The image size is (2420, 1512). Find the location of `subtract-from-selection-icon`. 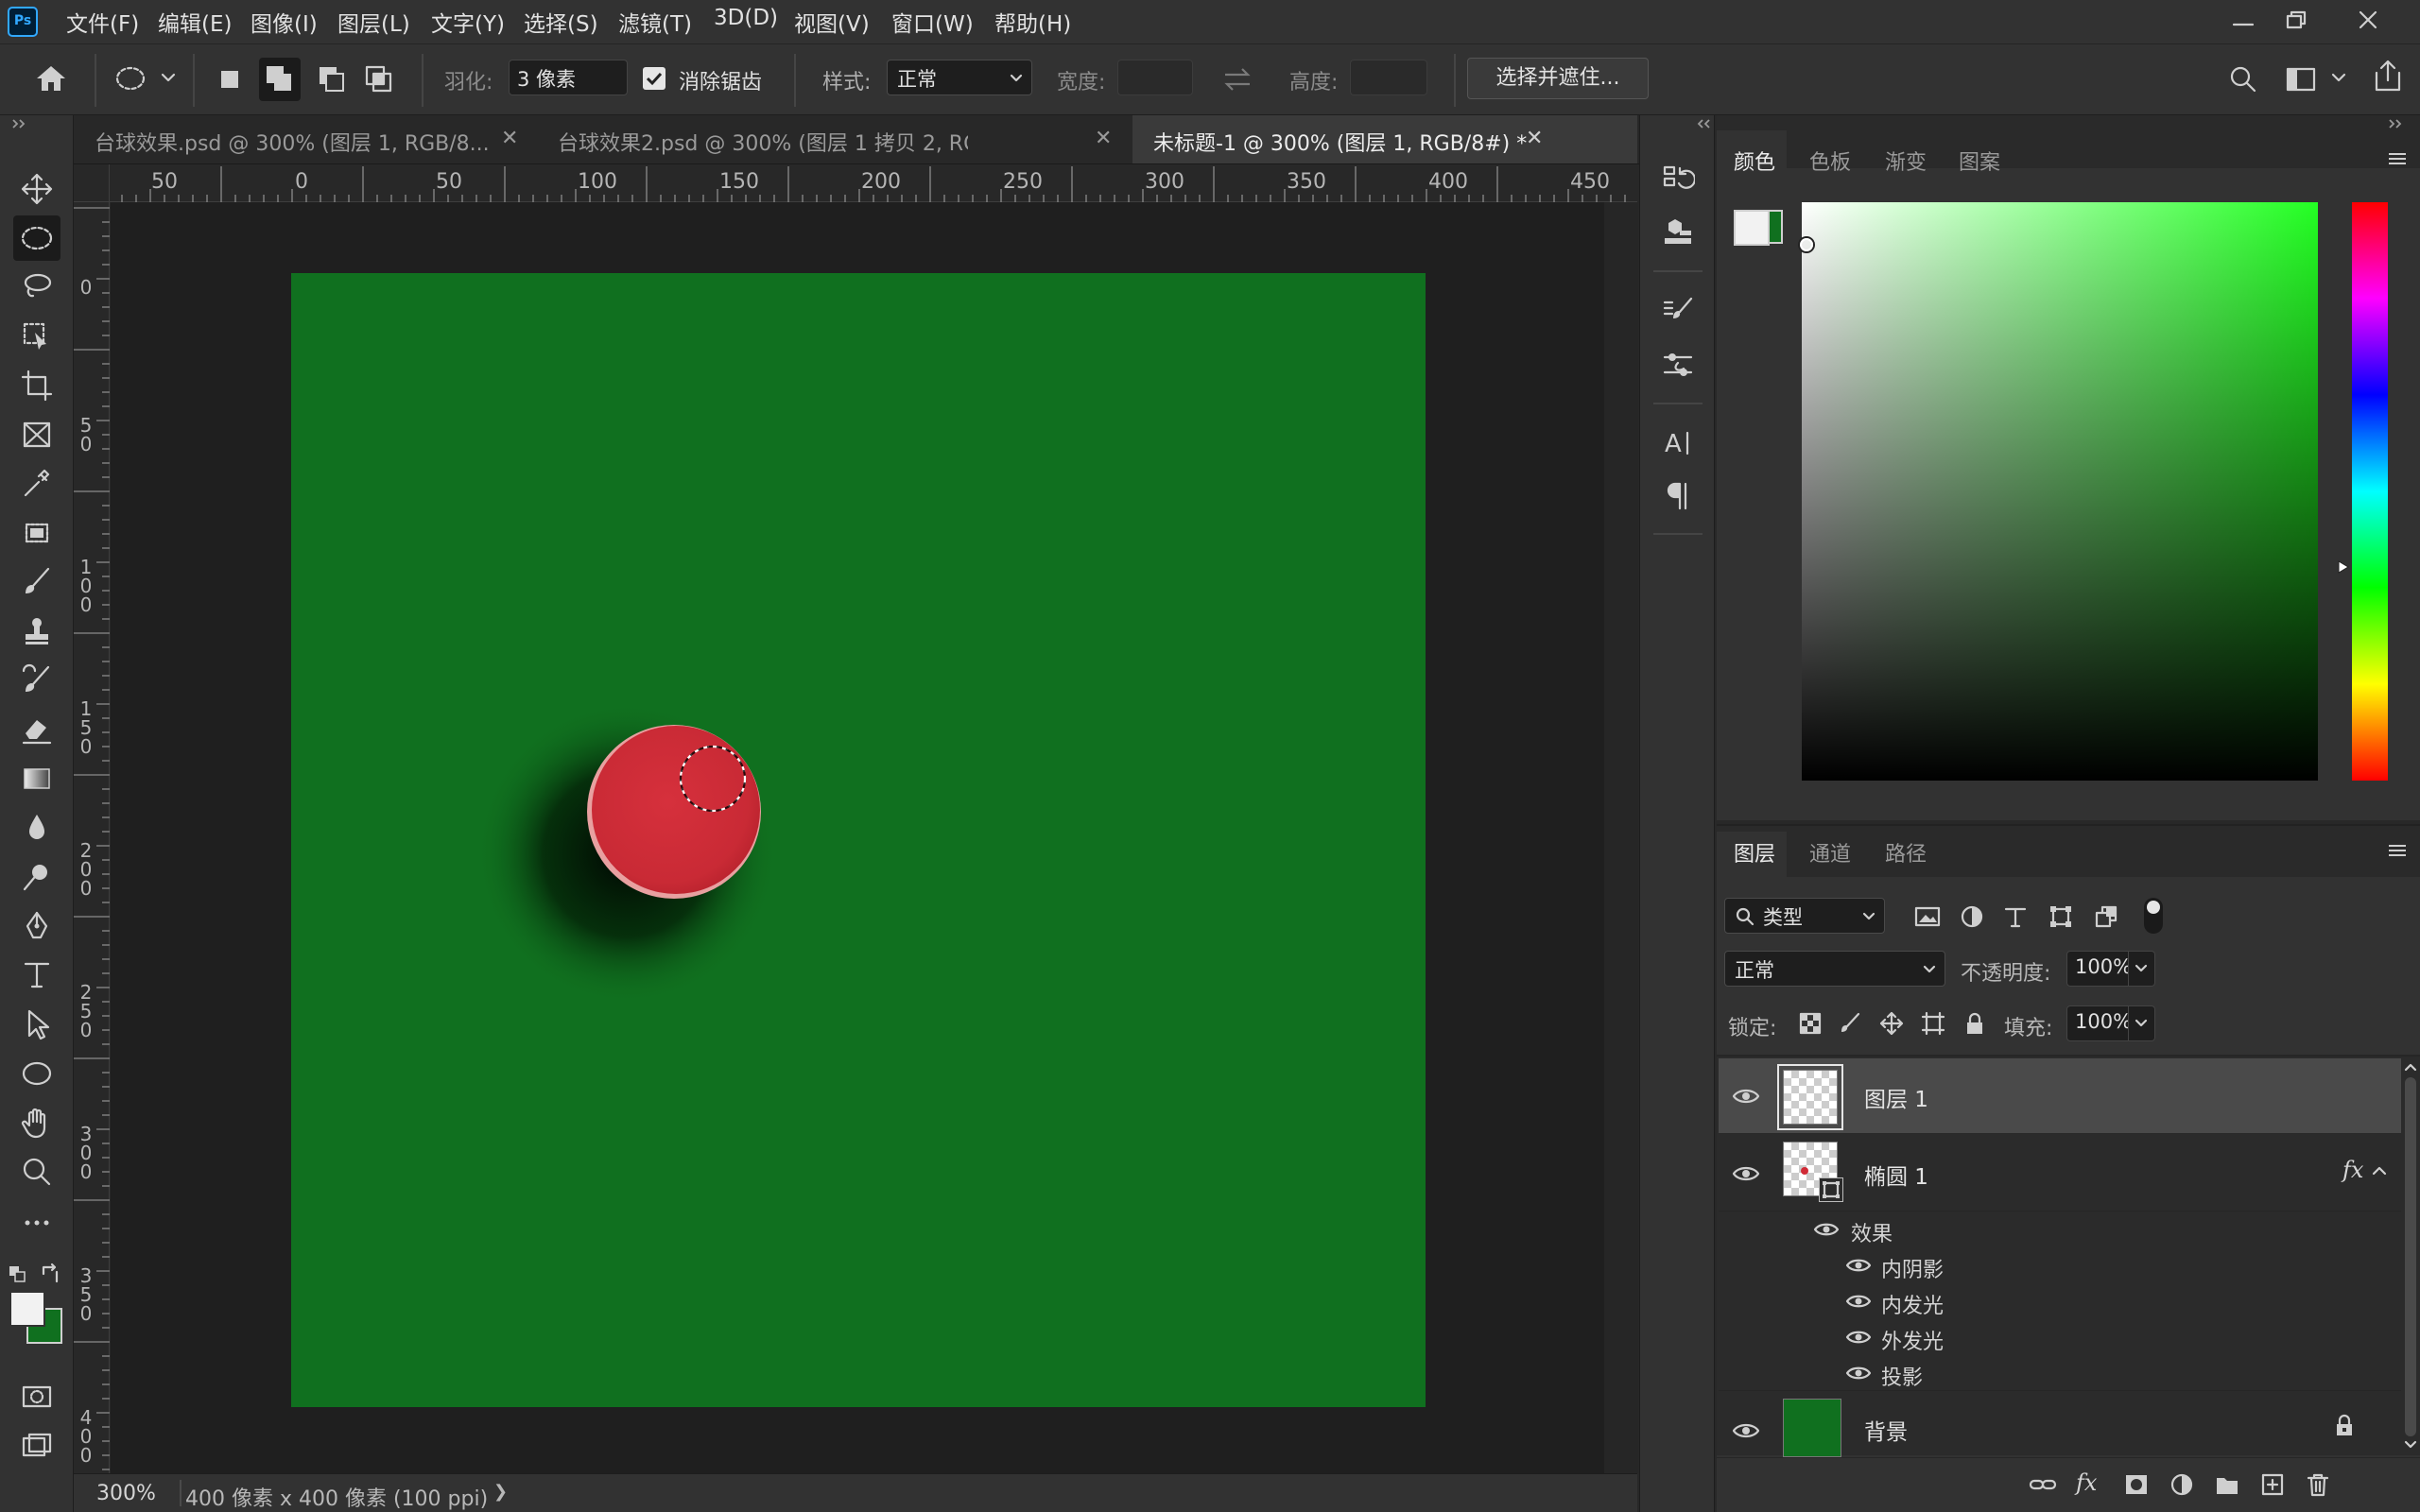

subtract-from-selection-icon is located at coordinates (331, 78).